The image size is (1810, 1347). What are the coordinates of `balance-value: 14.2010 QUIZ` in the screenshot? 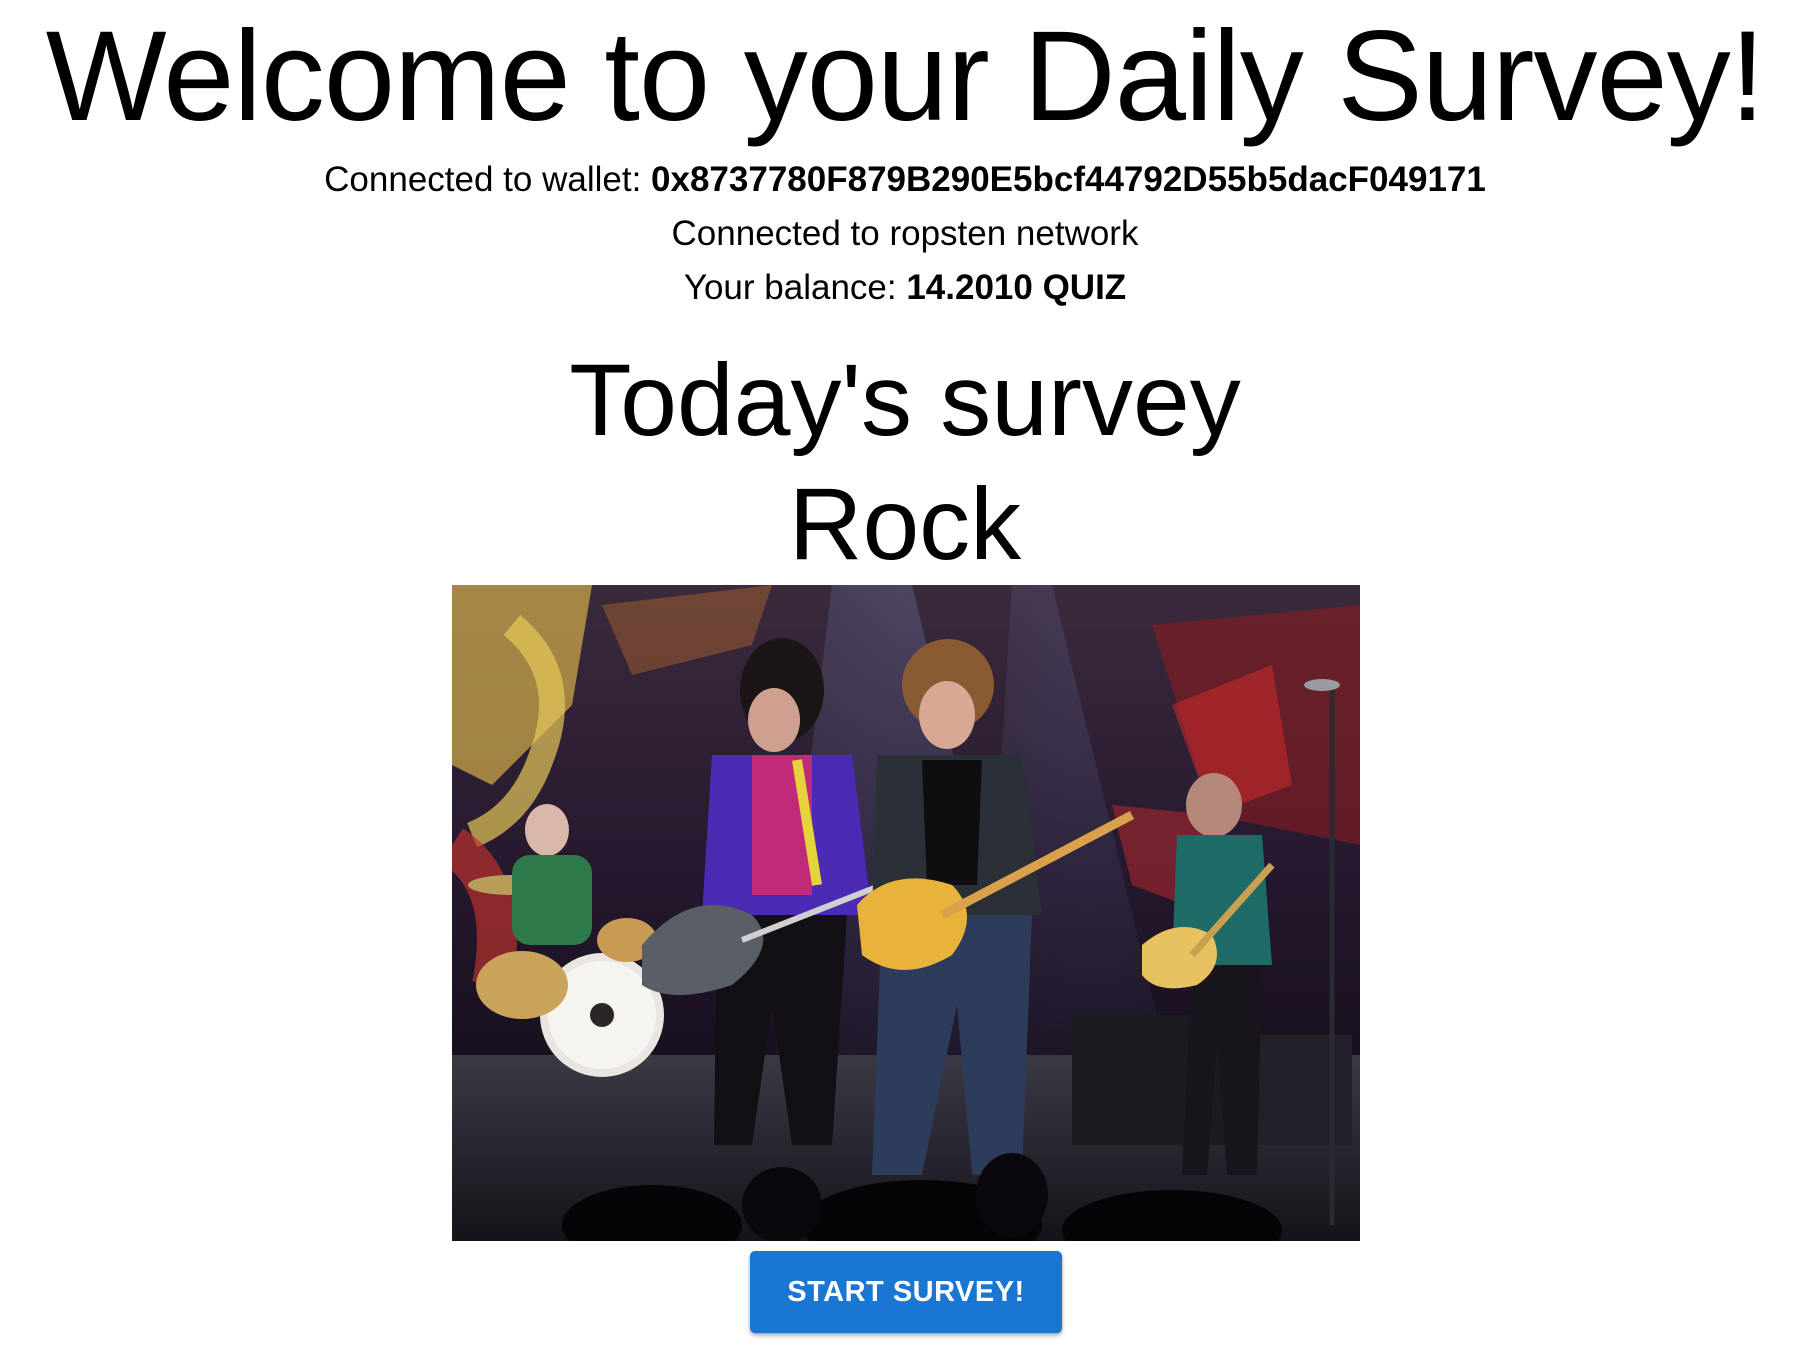 It's located at (1016, 287).